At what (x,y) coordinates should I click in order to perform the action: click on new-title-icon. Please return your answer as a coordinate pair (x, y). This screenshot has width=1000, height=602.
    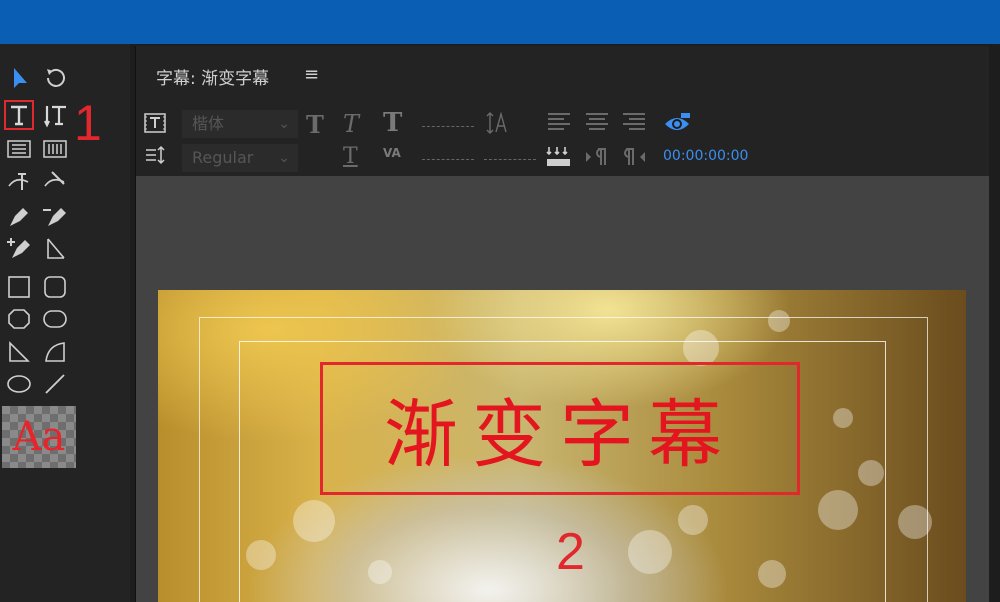
    Looking at the image, I should click on (155, 125).